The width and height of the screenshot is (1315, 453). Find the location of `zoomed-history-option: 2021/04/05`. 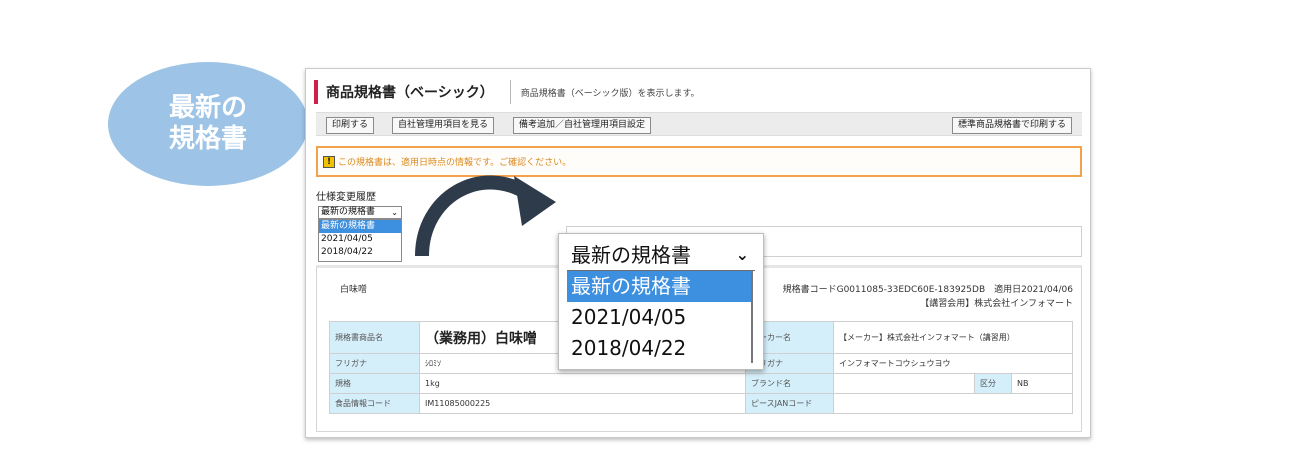

zoomed-history-option: 2021/04/05 is located at coordinates (659, 317).